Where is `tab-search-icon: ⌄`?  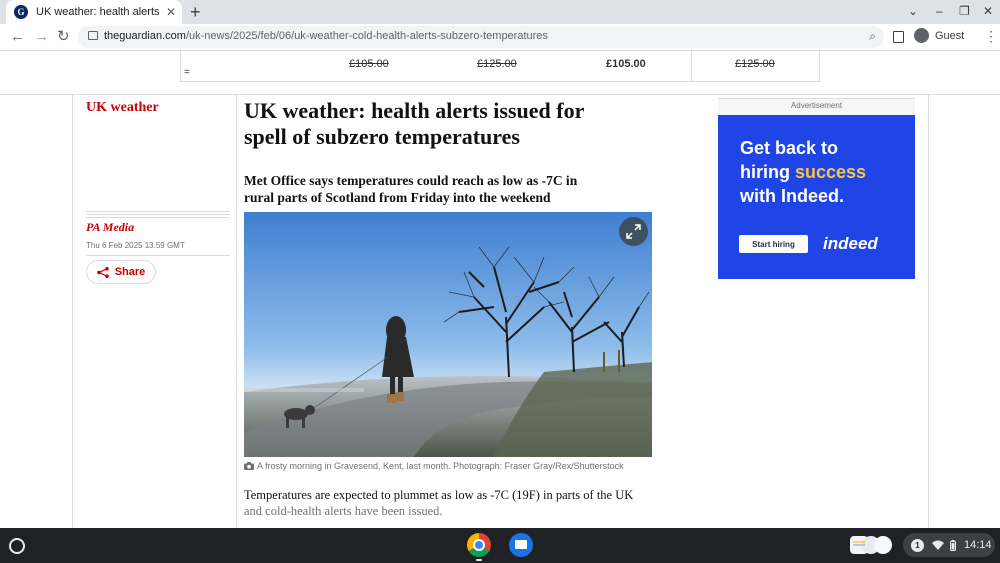
tab-search-icon: ⌄ is located at coordinates (913, 11).